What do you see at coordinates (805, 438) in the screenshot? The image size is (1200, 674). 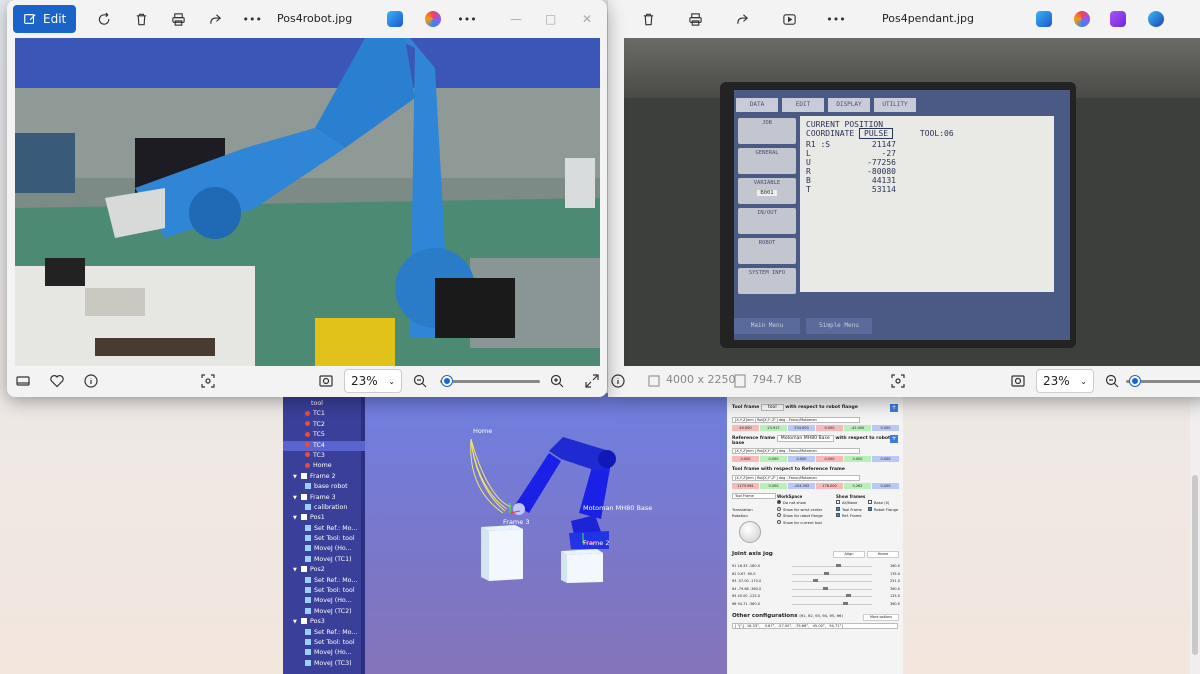 I see `ref-frame-select: Motoman MH80 Base` at bounding box center [805, 438].